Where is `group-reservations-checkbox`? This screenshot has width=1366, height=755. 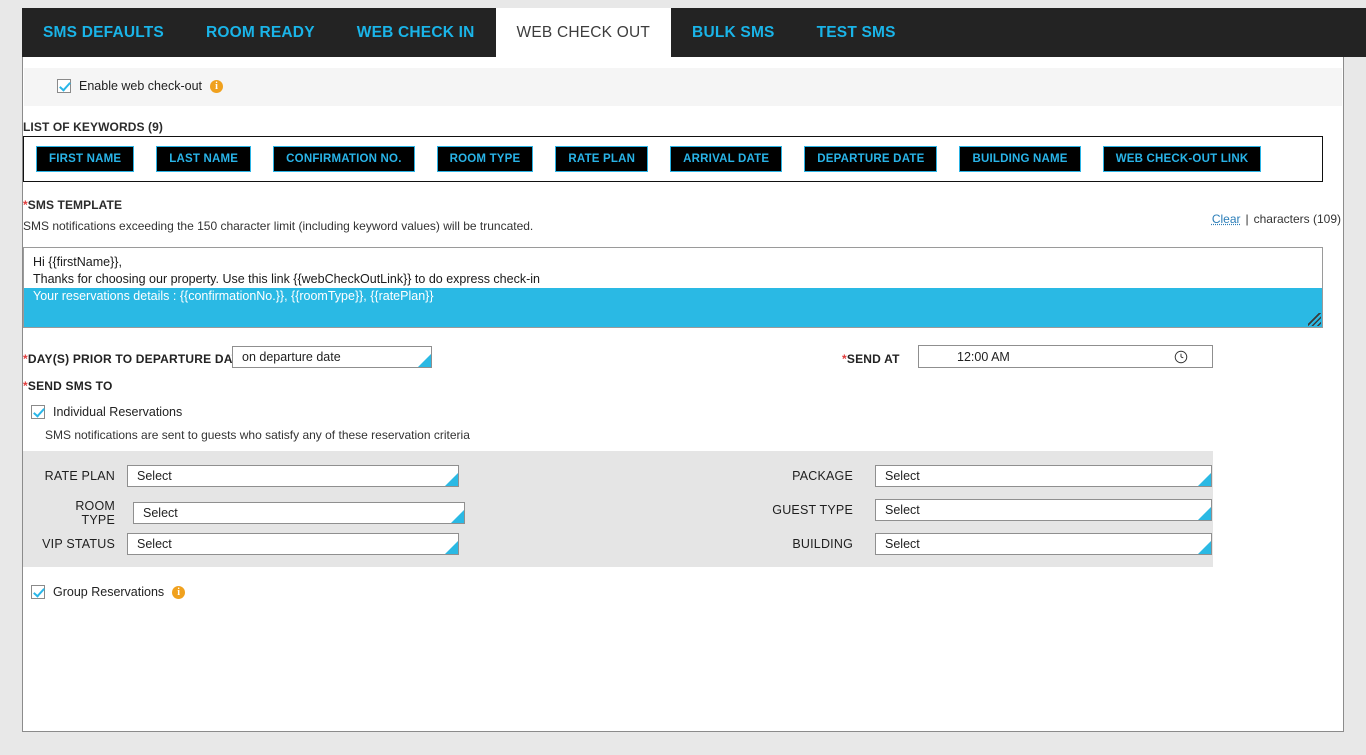
group-reservations-checkbox is located at coordinates (38, 592).